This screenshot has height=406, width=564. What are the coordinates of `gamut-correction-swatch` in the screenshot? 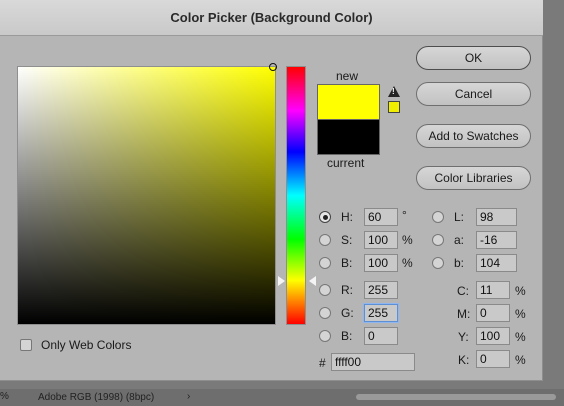 It's located at (394, 107).